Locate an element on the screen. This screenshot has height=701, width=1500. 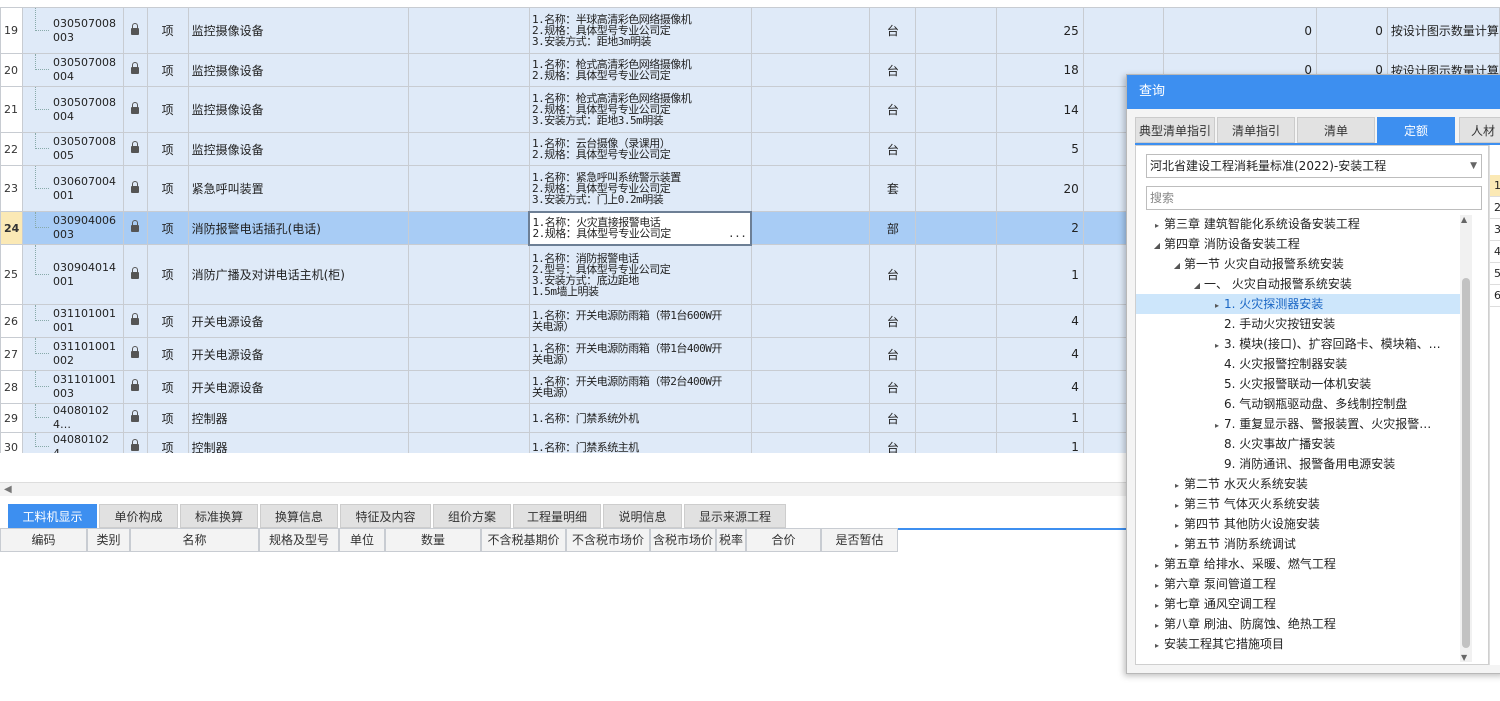
item-calc-rule: 按设计图示数量计算 is located at coordinates (1443, 30).